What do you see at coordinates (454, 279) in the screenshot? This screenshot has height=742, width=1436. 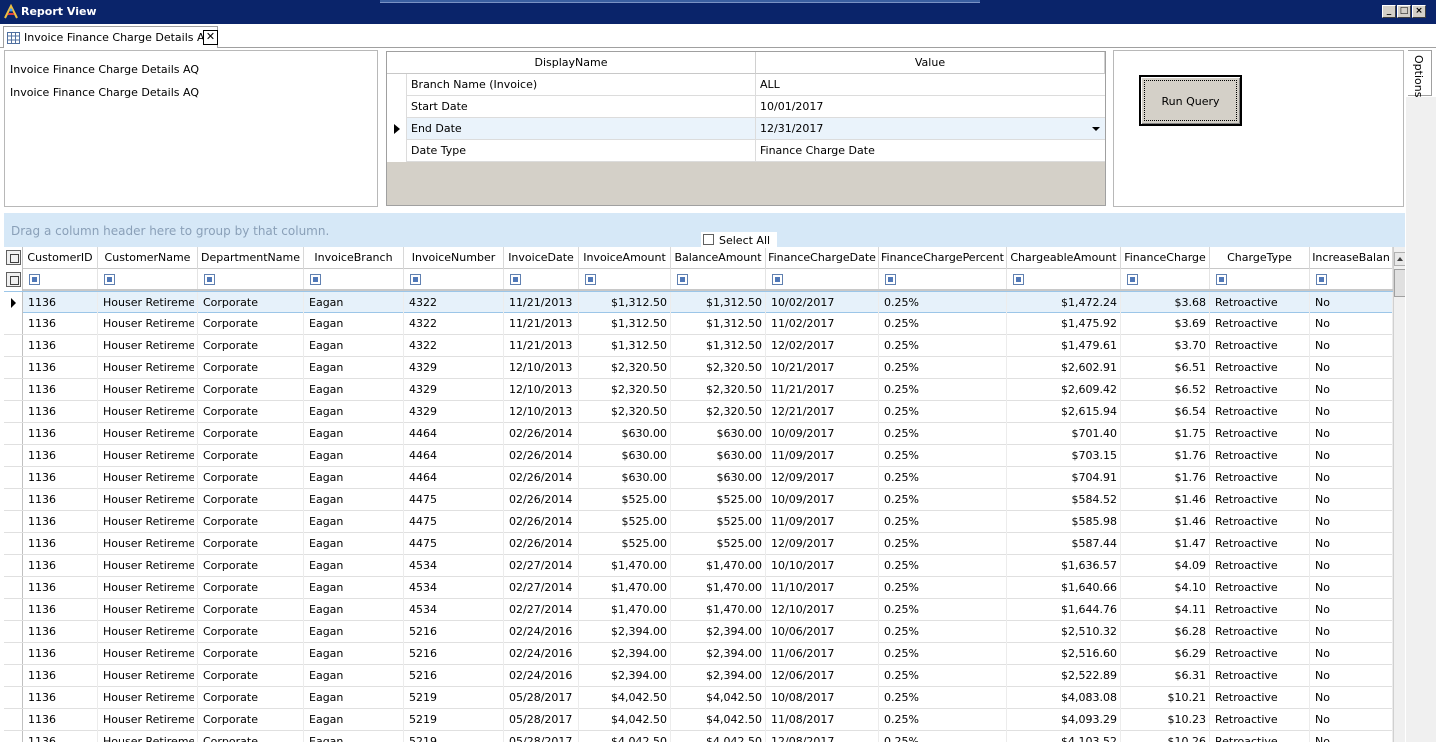 I see `filter-cell-invoice-number` at bounding box center [454, 279].